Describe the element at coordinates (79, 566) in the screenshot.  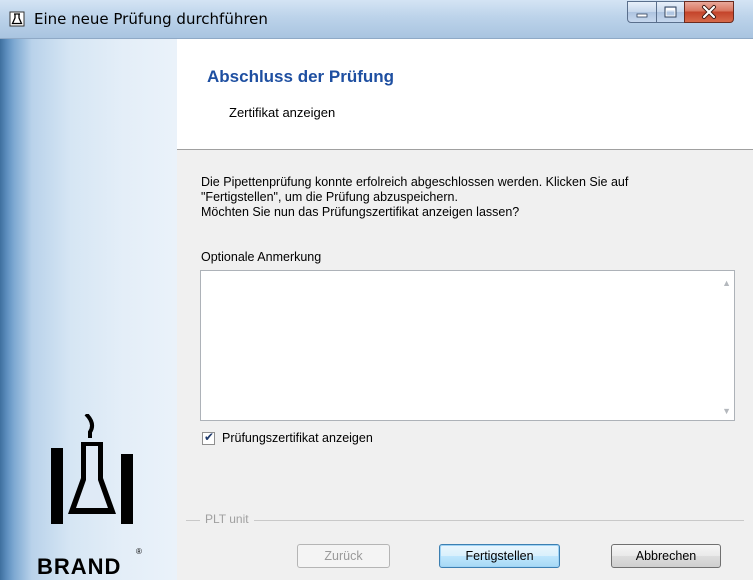
I see `brand-logo-text: BRAND` at that location.